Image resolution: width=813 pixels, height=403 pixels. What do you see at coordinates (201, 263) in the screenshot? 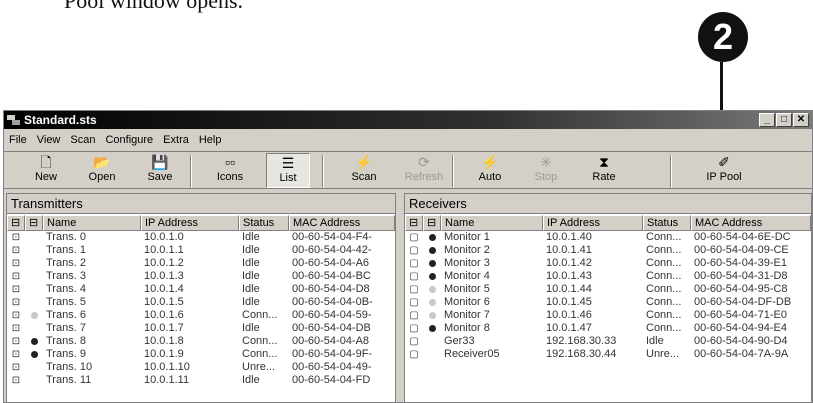
I see `list-item: ⊡ Trans. 2 10.0.1.2 Idle 00-60-54-04-A6` at bounding box center [201, 263].